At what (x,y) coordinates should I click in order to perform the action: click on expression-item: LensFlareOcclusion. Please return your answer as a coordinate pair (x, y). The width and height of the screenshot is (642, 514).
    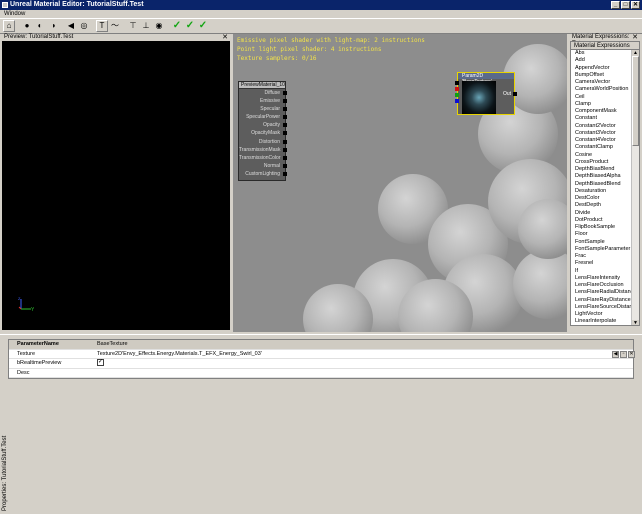
    Looking at the image, I should click on (605, 285).